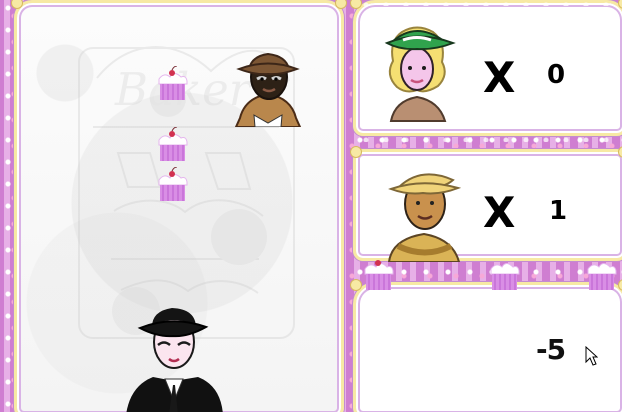 Image resolution: width=622 pixels, height=412 pixels. Describe the element at coordinates (174, 354) in the screenshot. I see `man-black-hat-icon` at that location.